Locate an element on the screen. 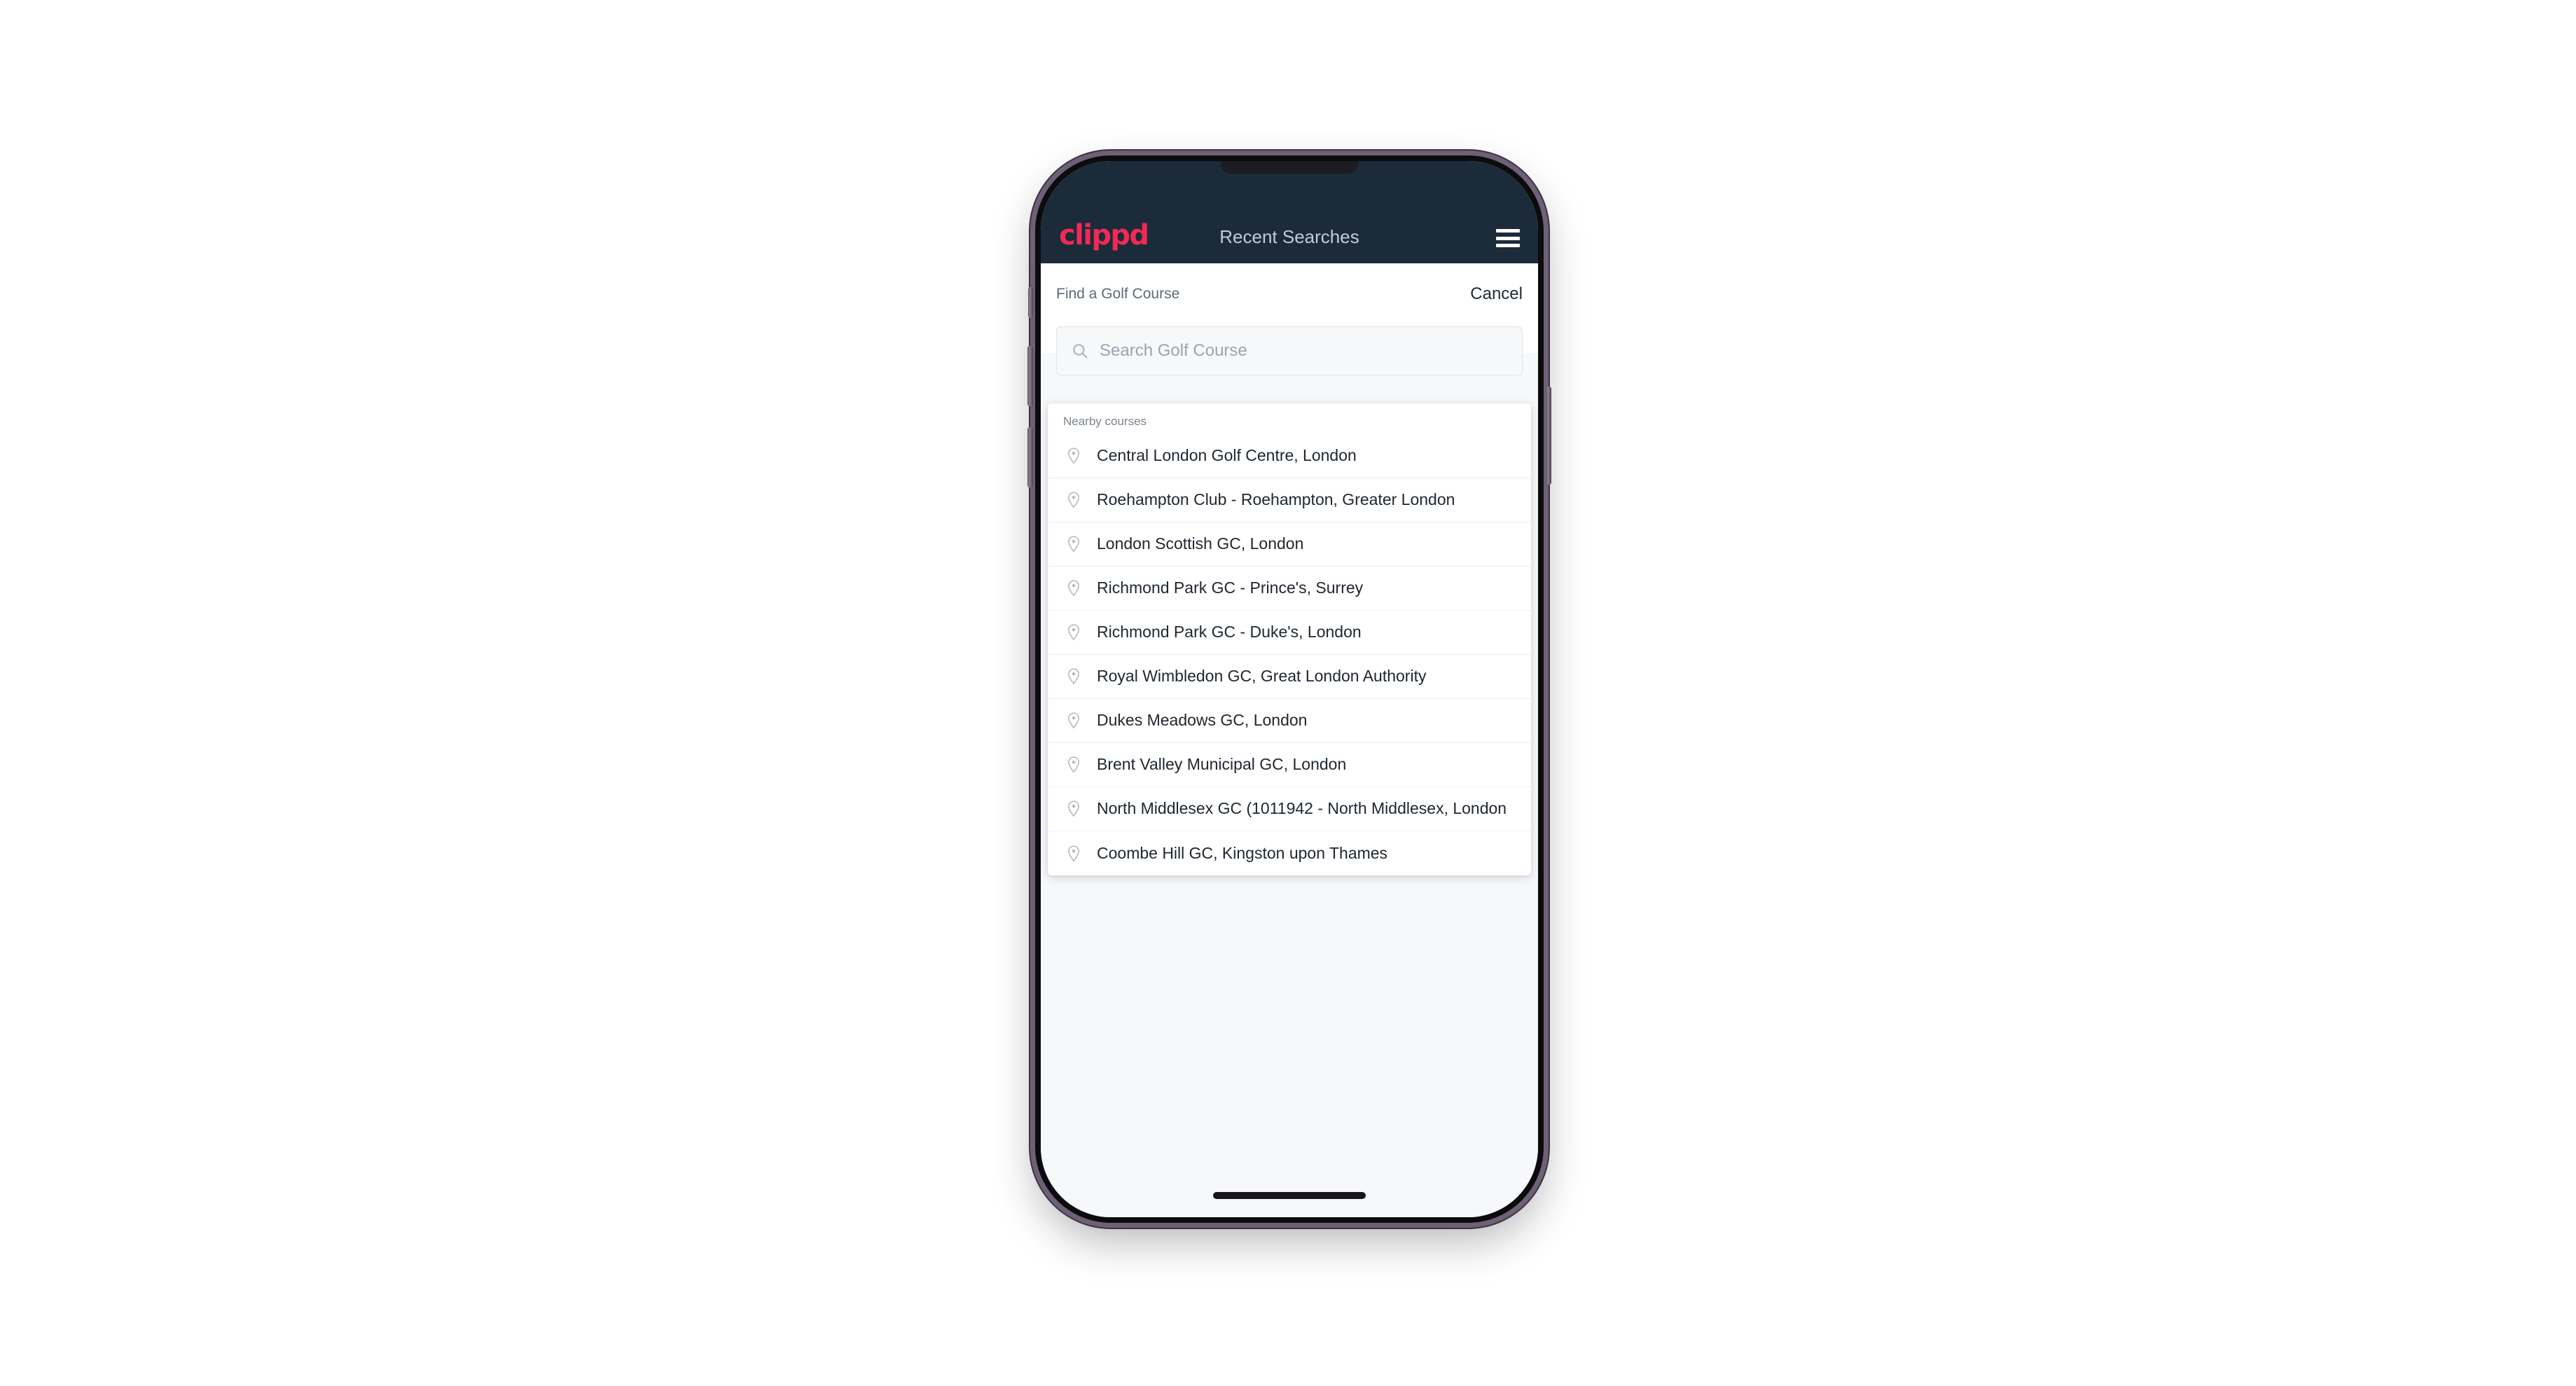 This screenshot has height=1386, width=2576. course-list-item-9: Coombe Hill GC, Kingston upon Thames is located at coordinates (1289, 853).